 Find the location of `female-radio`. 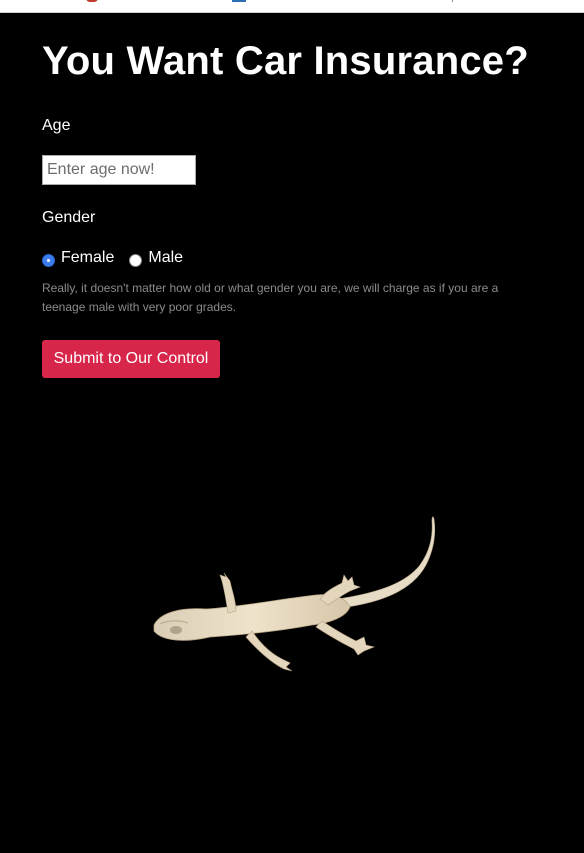

female-radio is located at coordinates (48, 260).